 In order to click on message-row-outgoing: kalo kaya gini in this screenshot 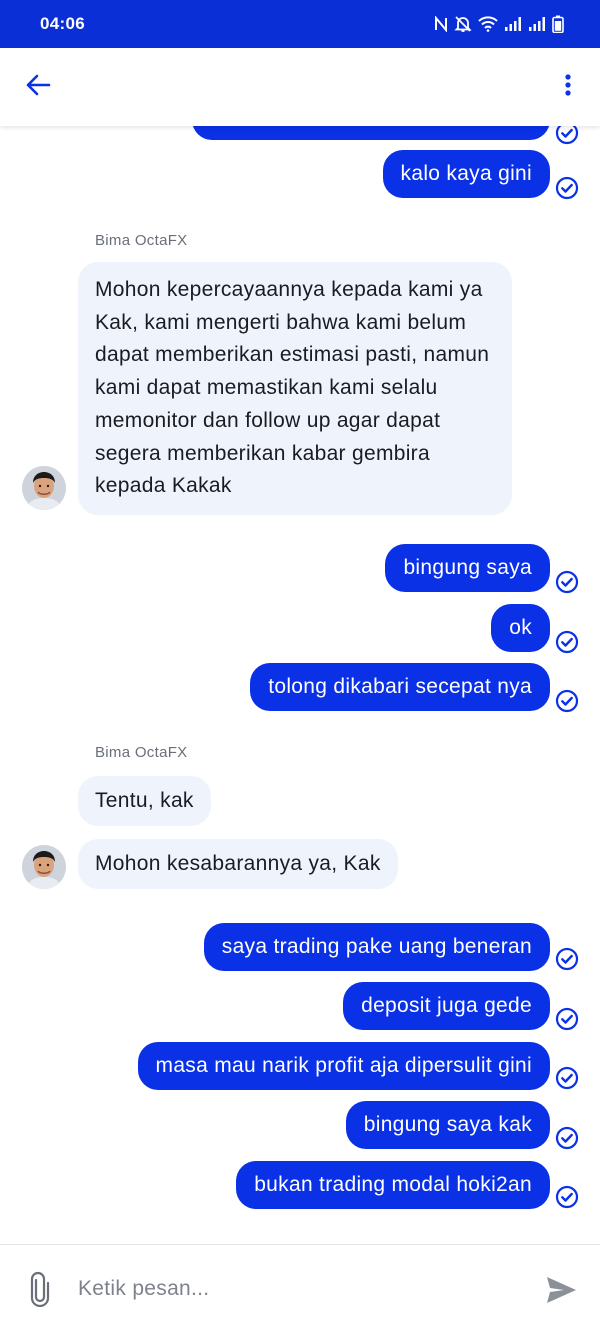, I will do `click(300, 175)`.